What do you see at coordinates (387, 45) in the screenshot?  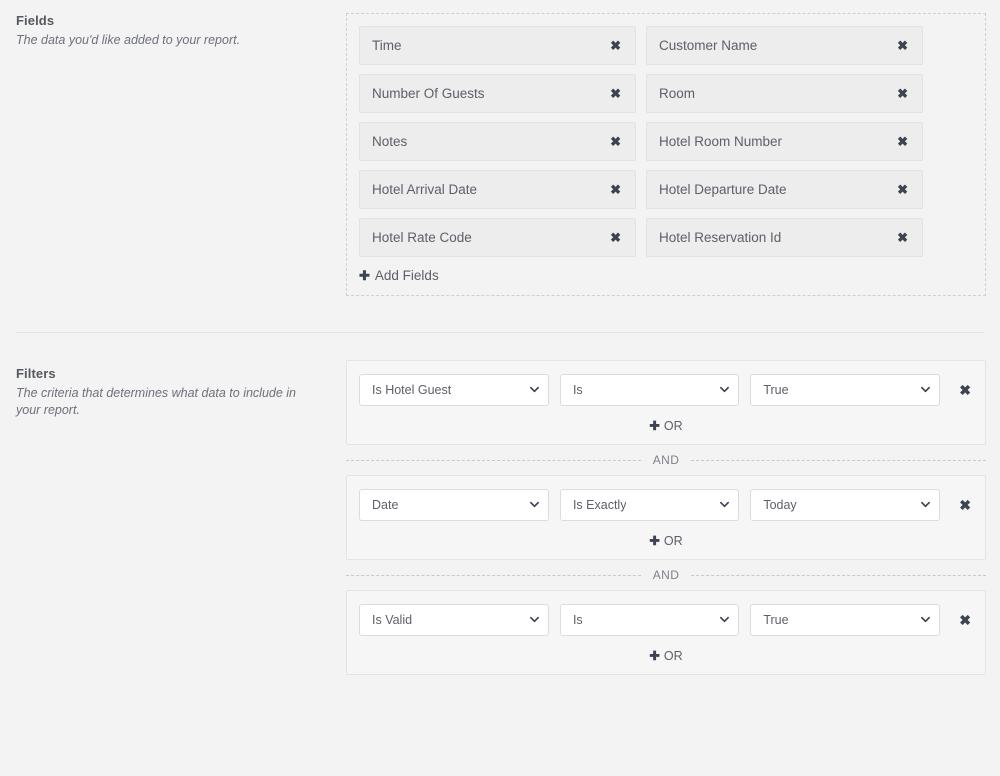 I see `field-pill-label: Time` at bounding box center [387, 45].